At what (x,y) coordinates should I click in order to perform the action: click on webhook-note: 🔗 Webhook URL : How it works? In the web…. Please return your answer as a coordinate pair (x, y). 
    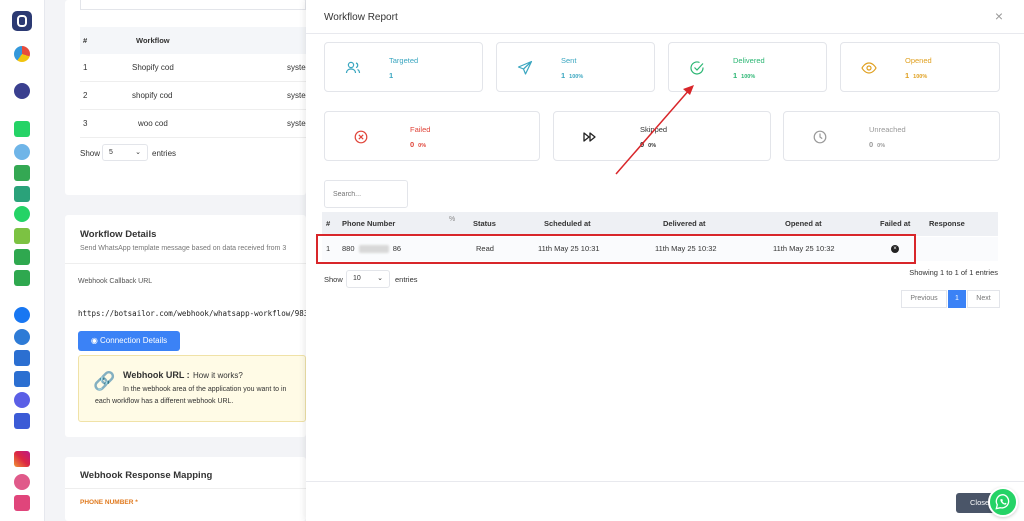
    Looking at the image, I should click on (192, 388).